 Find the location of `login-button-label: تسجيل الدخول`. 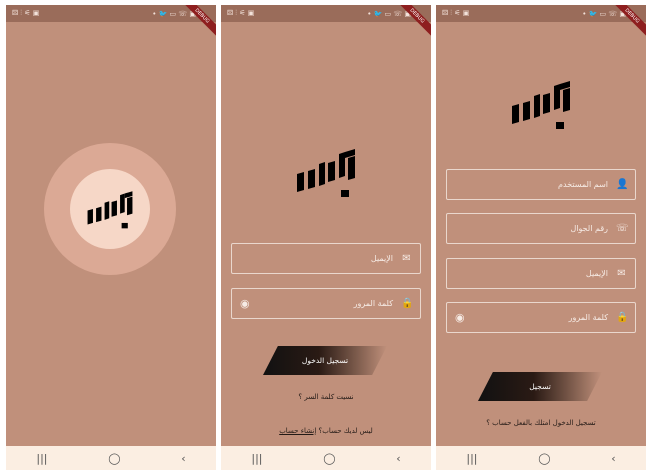

login-button-label: تسجيل الدخول is located at coordinates (325, 360).